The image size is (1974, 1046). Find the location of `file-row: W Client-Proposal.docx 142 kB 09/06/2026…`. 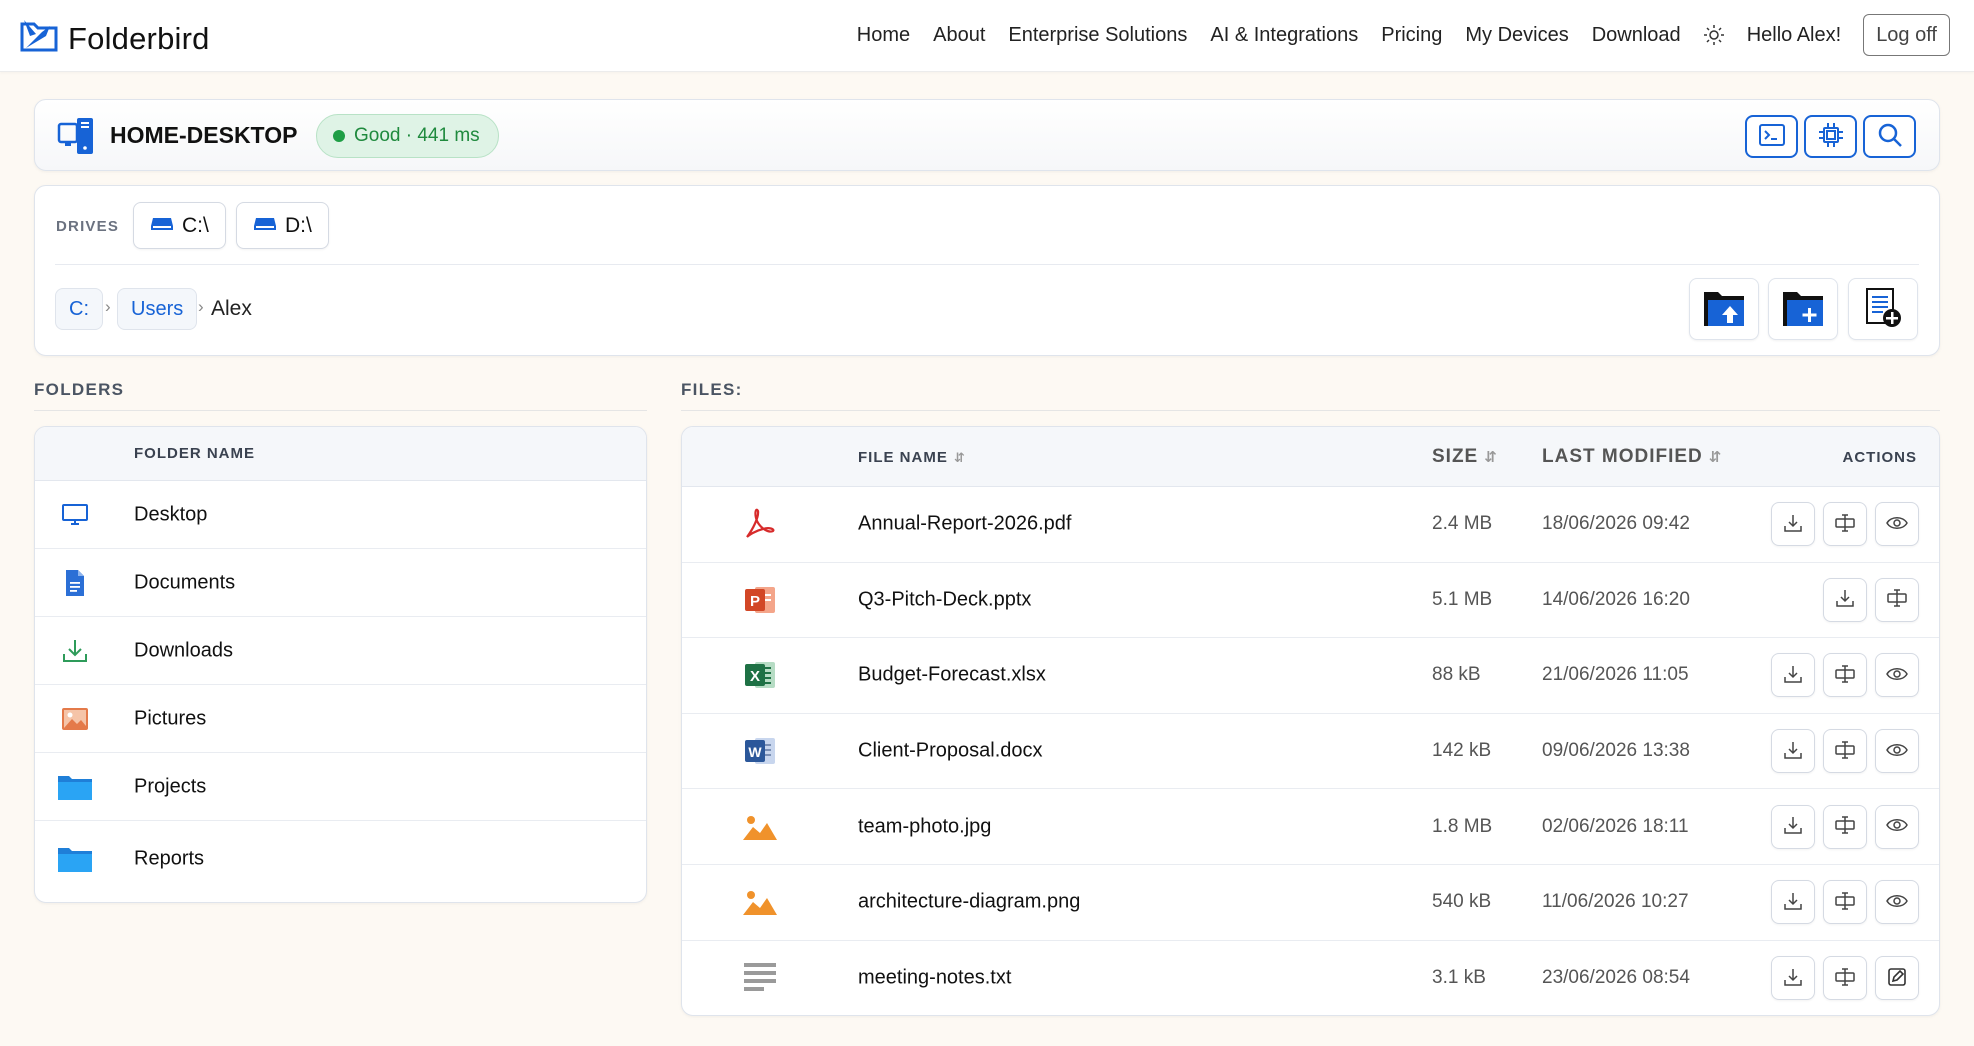

file-row: W Client-Proposal.docx 142 kB 09/06/2026… is located at coordinates (1310, 752).